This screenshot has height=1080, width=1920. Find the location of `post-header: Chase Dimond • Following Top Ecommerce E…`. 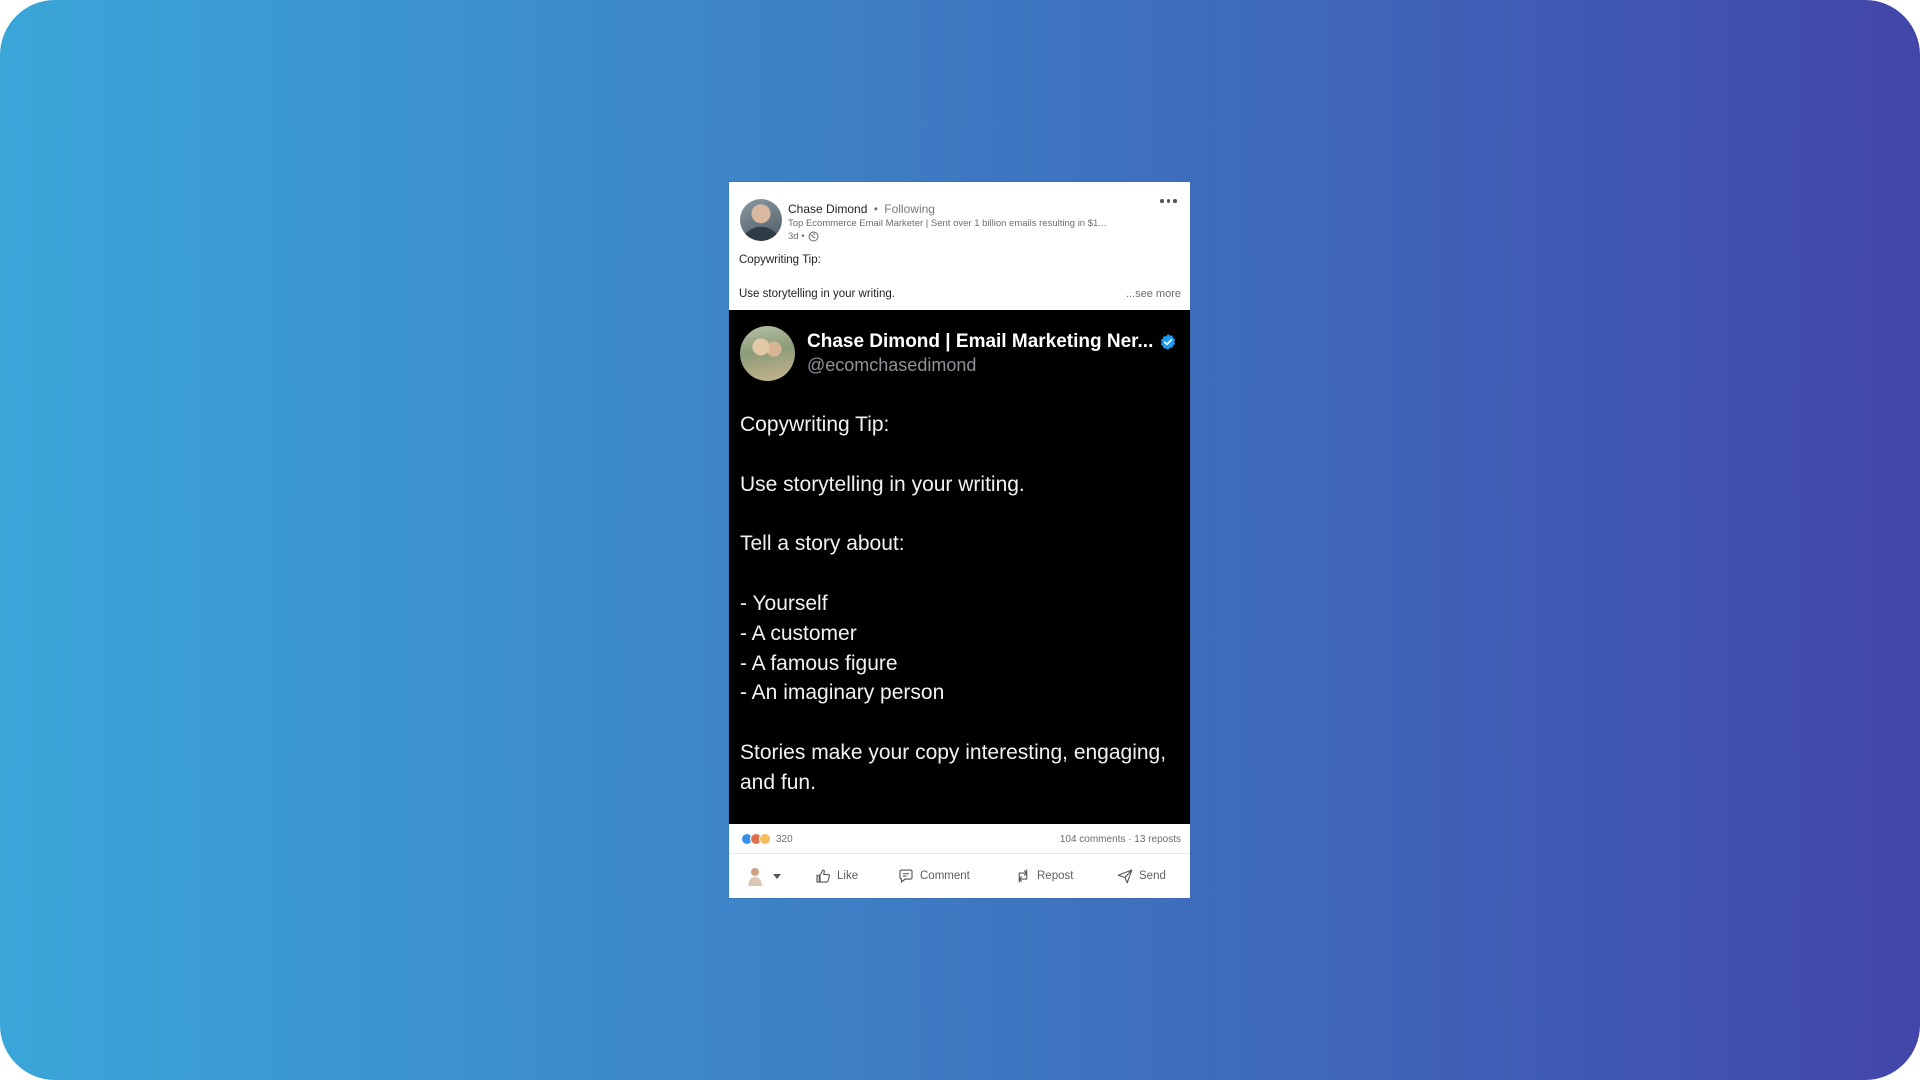

post-header: Chase Dimond • Following Top Ecommerce E… is located at coordinates (959, 246).